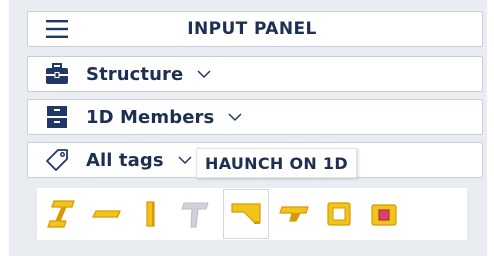 The width and height of the screenshot is (494, 256). Describe the element at coordinates (252, 29) in the screenshot. I see `panel-title: INPUT PANEL` at that location.